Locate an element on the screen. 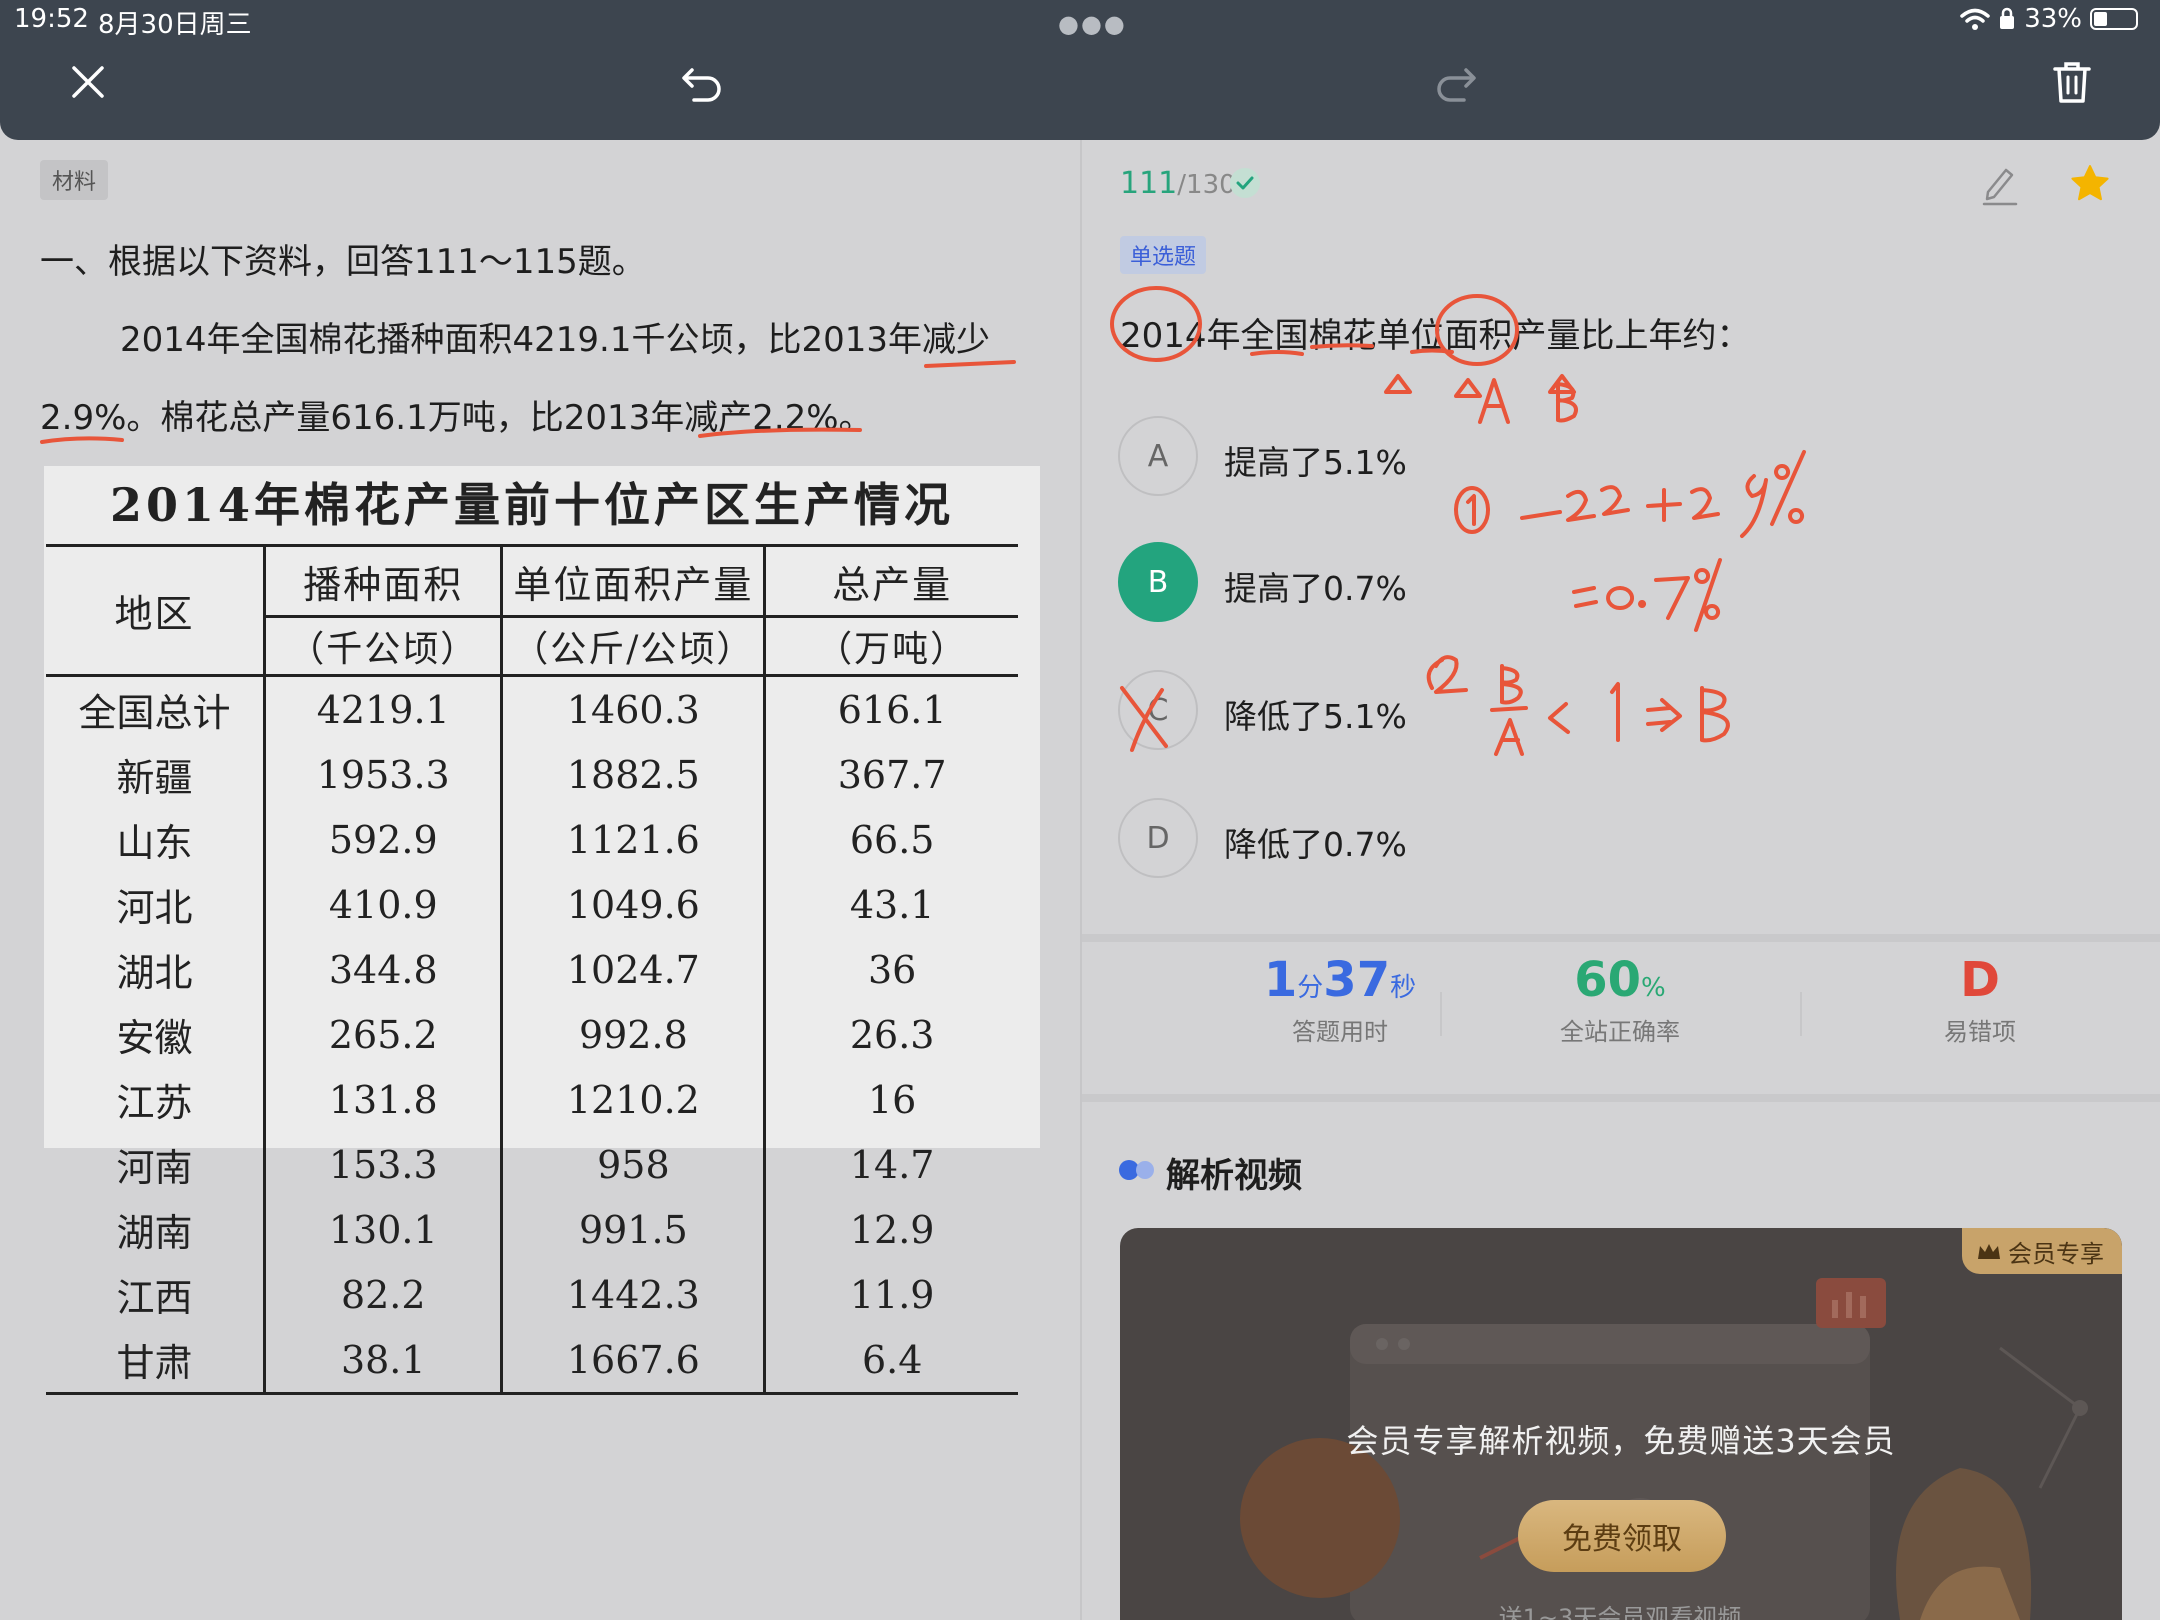  claim-free-button: 免费领取 is located at coordinates (1622, 1536).